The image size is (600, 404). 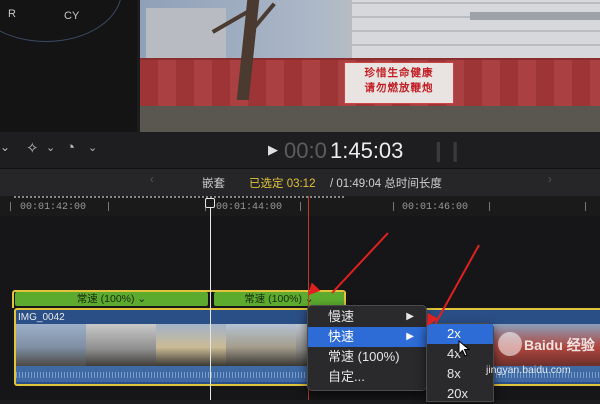 I want to click on playhead, so click(x=210, y=300).